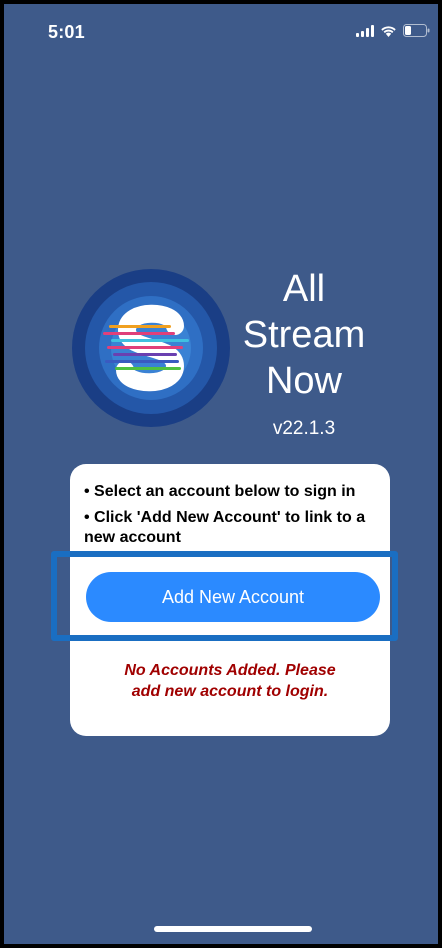 This screenshot has width=442, height=948. What do you see at coordinates (230, 691) in the screenshot?
I see `no-accounts-line2: add new account to login.` at bounding box center [230, 691].